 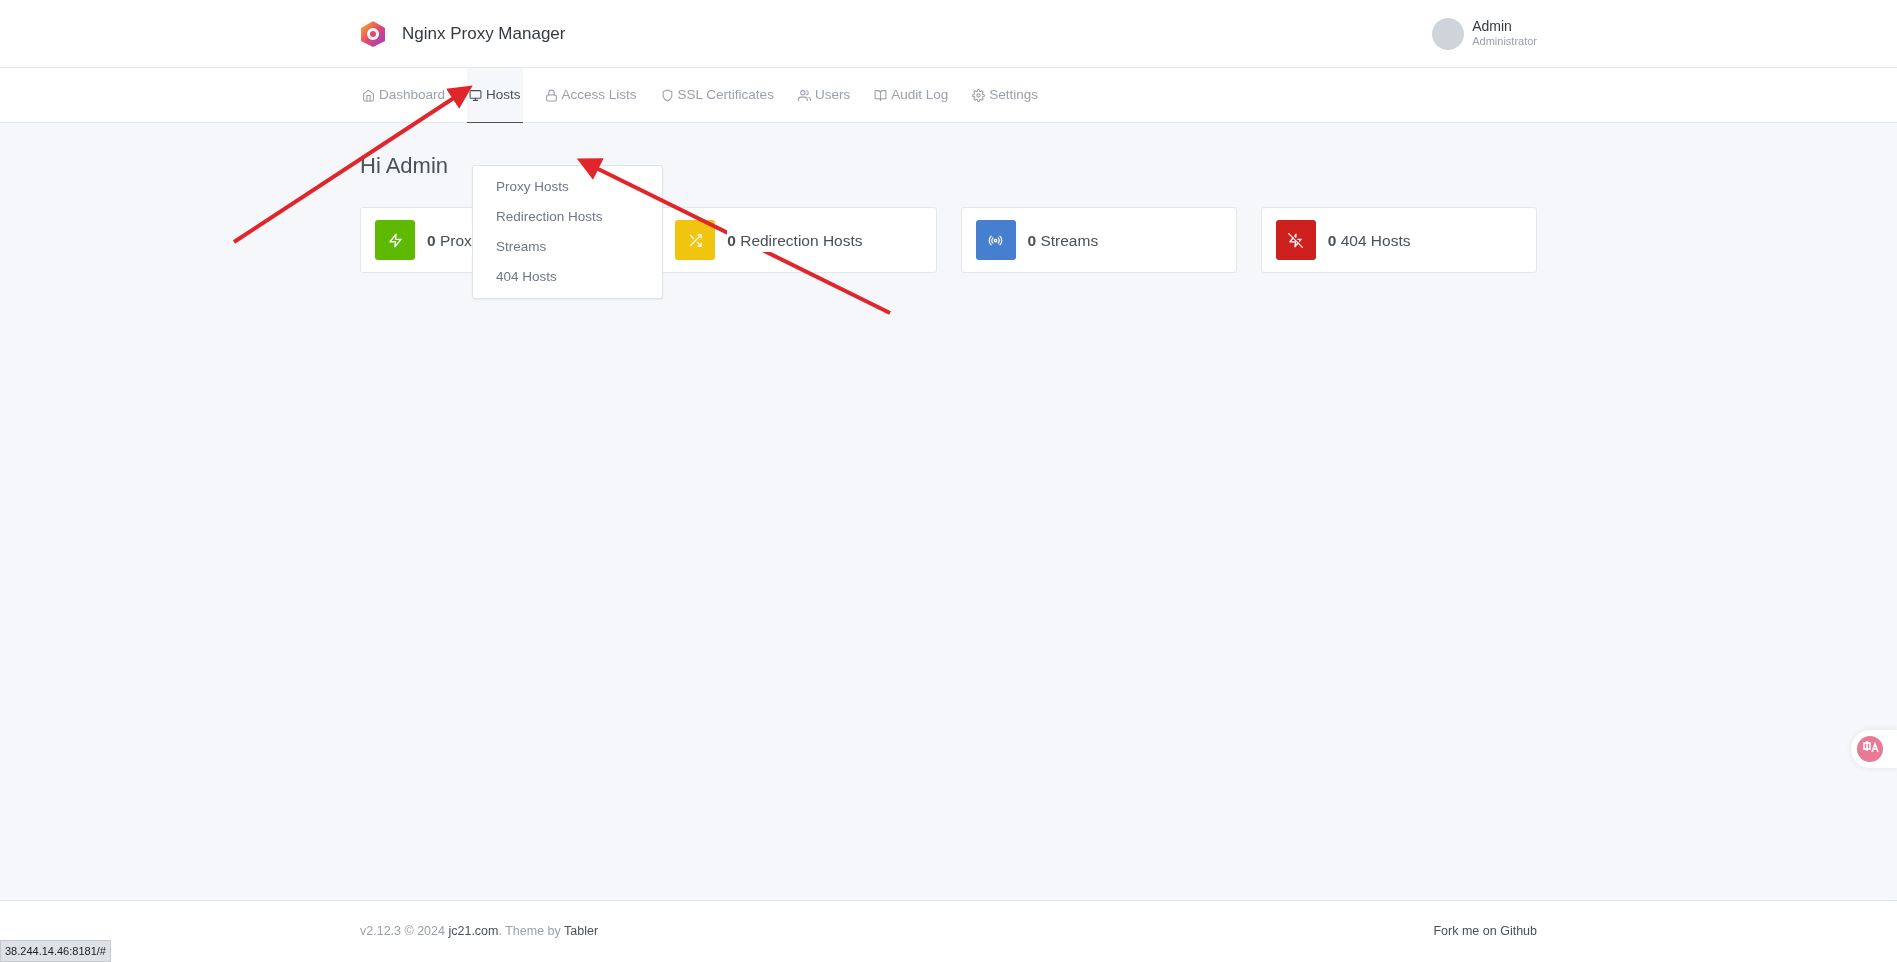 What do you see at coordinates (55, 950) in the screenshot?
I see `status-bar-url: 38.244.14.46:8181/#` at bounding box center [55, 950].